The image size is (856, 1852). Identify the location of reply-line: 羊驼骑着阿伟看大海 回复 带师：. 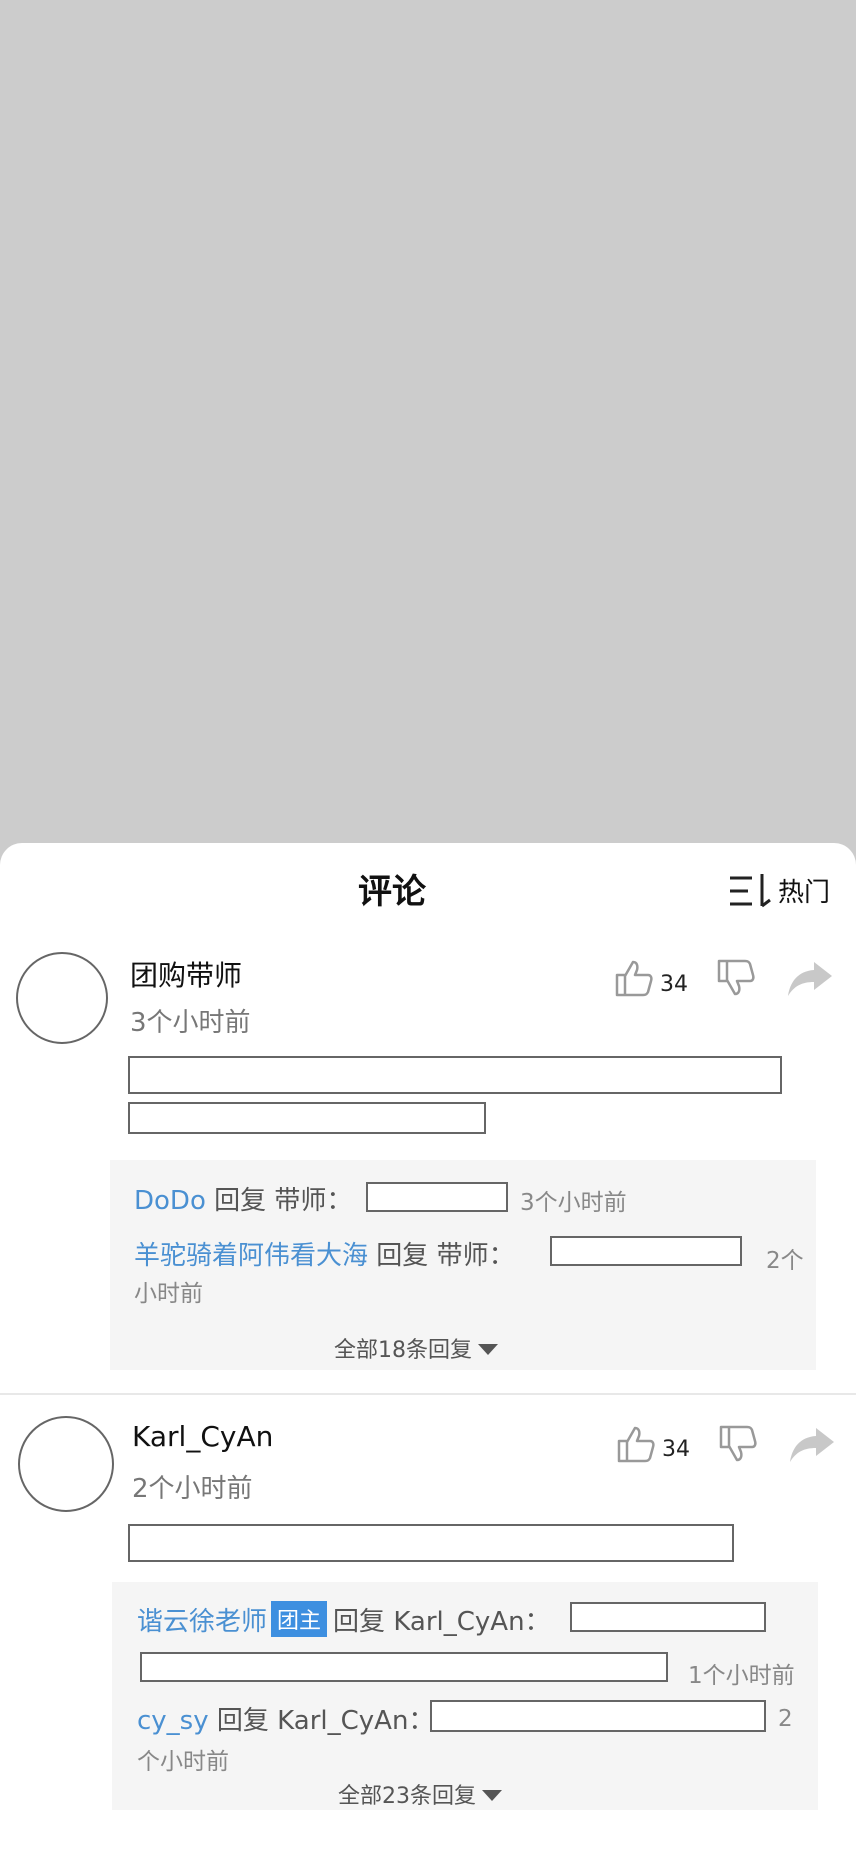
(324, 1253).